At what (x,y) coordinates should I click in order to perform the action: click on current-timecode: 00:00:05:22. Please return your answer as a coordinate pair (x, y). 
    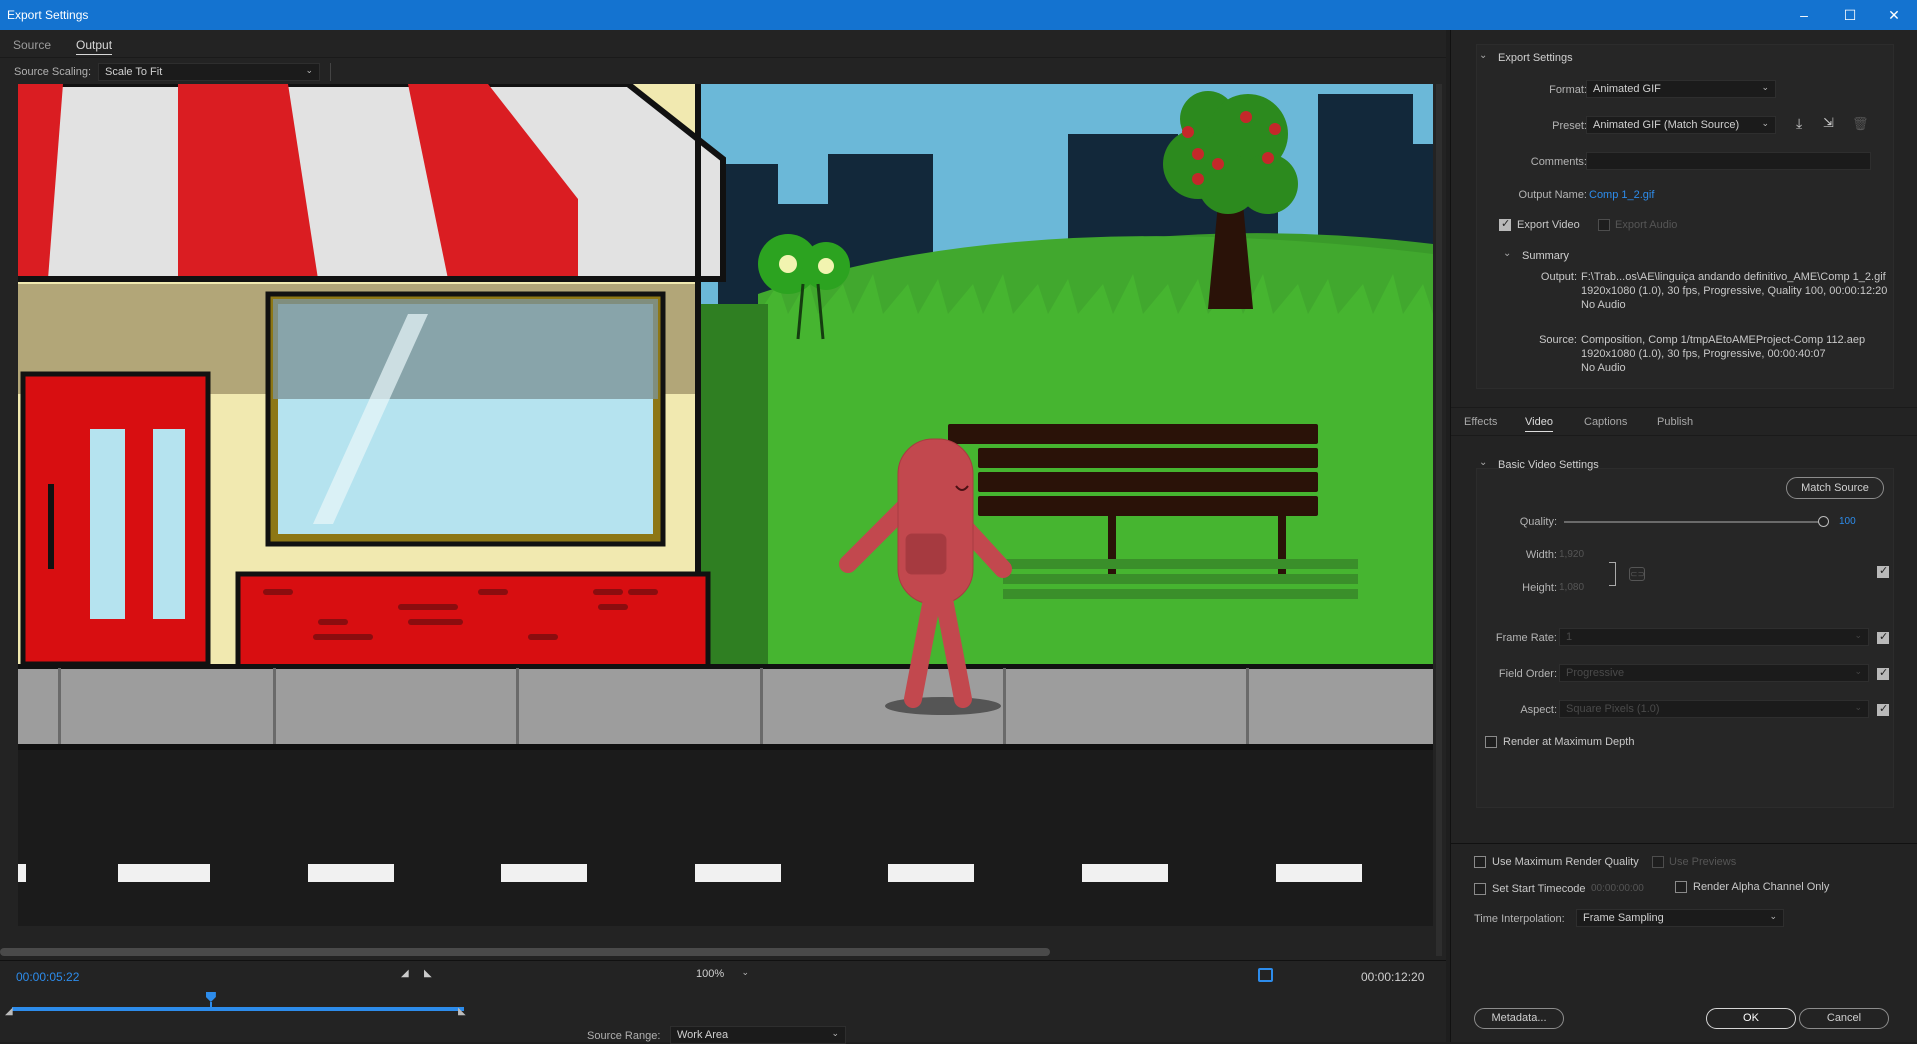
    Looking at the image, I should click on (47, 977).